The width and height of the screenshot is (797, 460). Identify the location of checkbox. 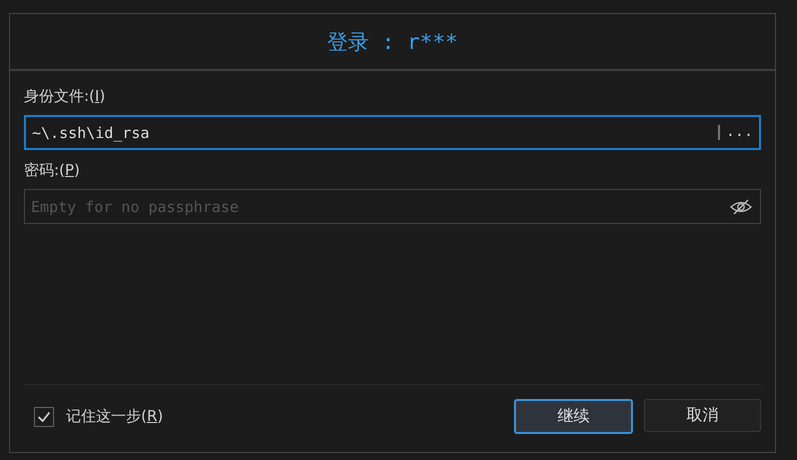
(44, 416).